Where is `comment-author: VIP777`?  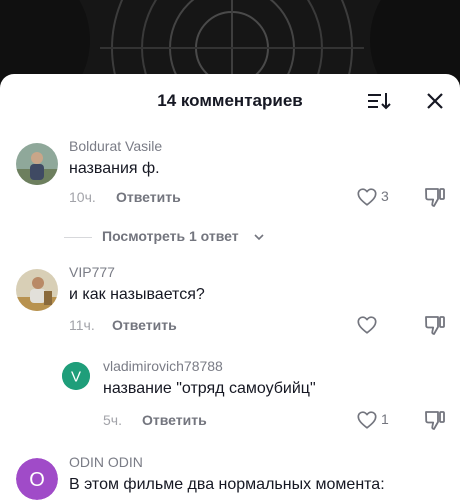 comment-author: VIP777 is located at coordinates (92, 272).